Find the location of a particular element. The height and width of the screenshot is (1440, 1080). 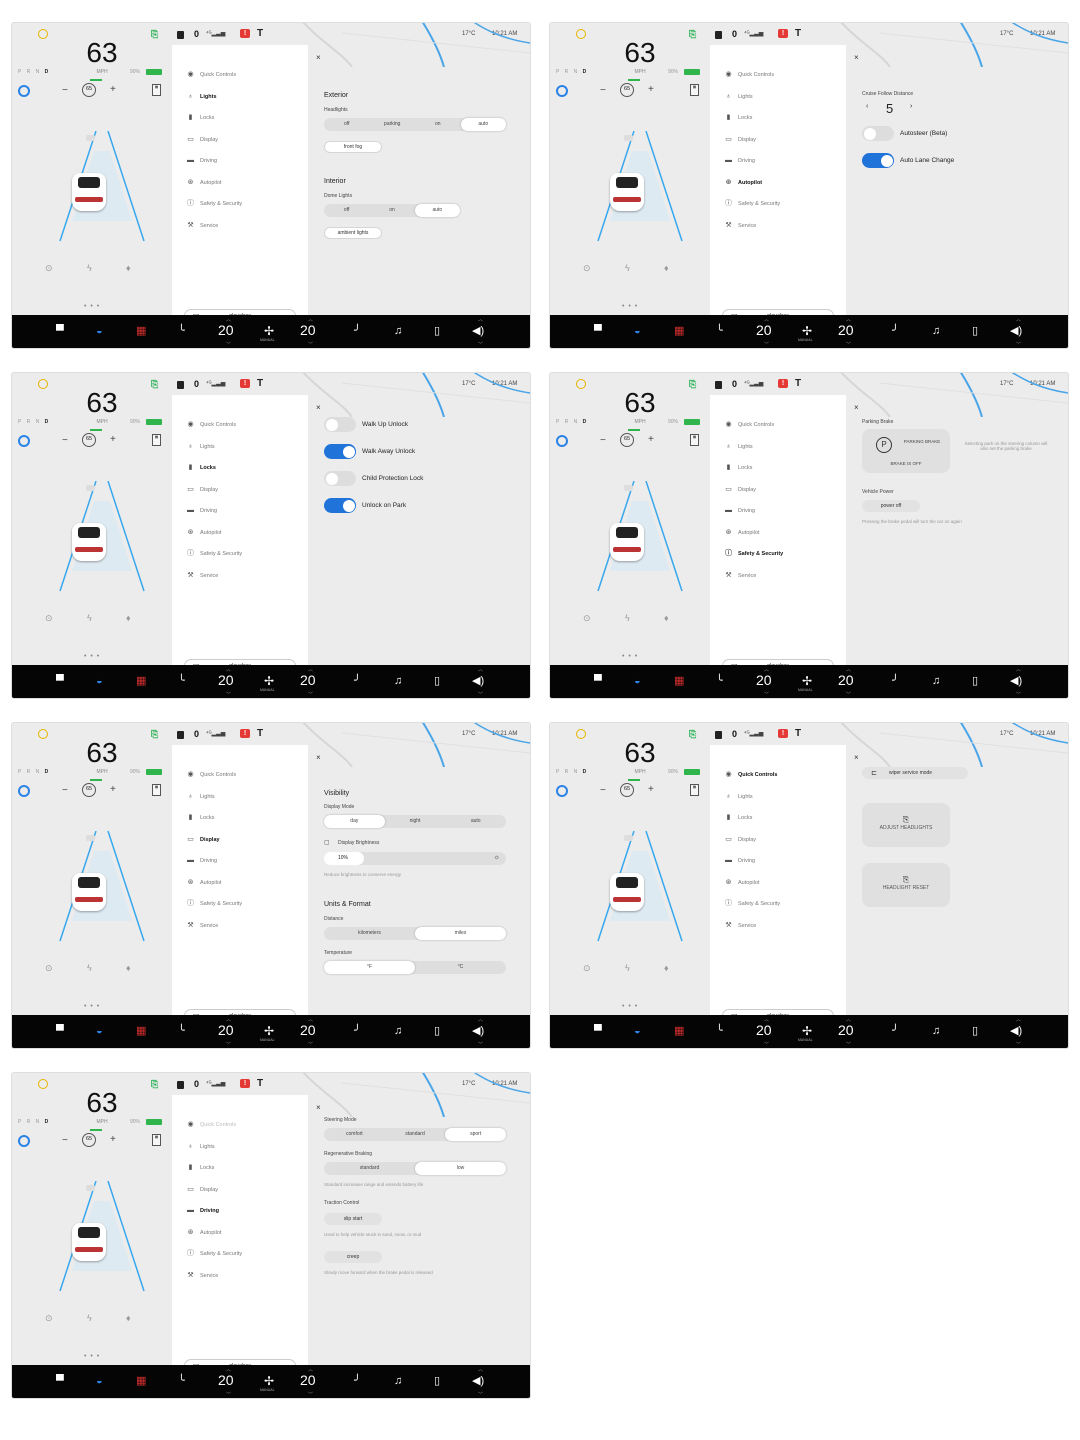

speed-decrease-button: − is located at coordinates (603, 440).